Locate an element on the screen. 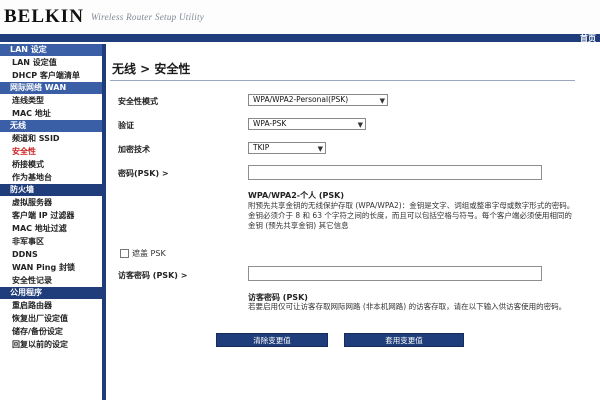 This screenshot has width=600, height=400. sidebar-section-wan: 网际网络 WAN is located at coordinates (51, 88).